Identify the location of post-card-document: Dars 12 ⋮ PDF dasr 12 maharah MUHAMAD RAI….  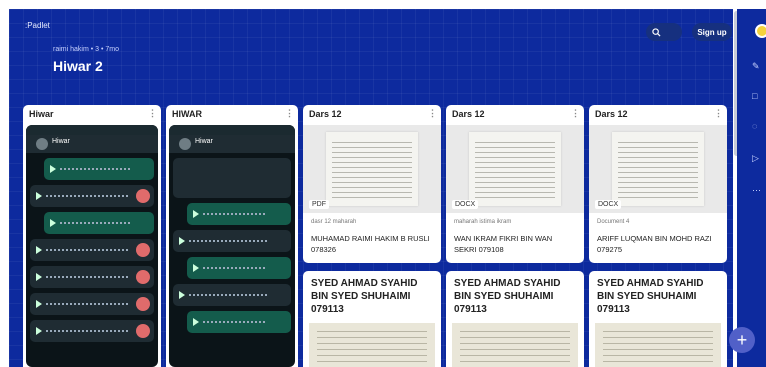
(372, 184).